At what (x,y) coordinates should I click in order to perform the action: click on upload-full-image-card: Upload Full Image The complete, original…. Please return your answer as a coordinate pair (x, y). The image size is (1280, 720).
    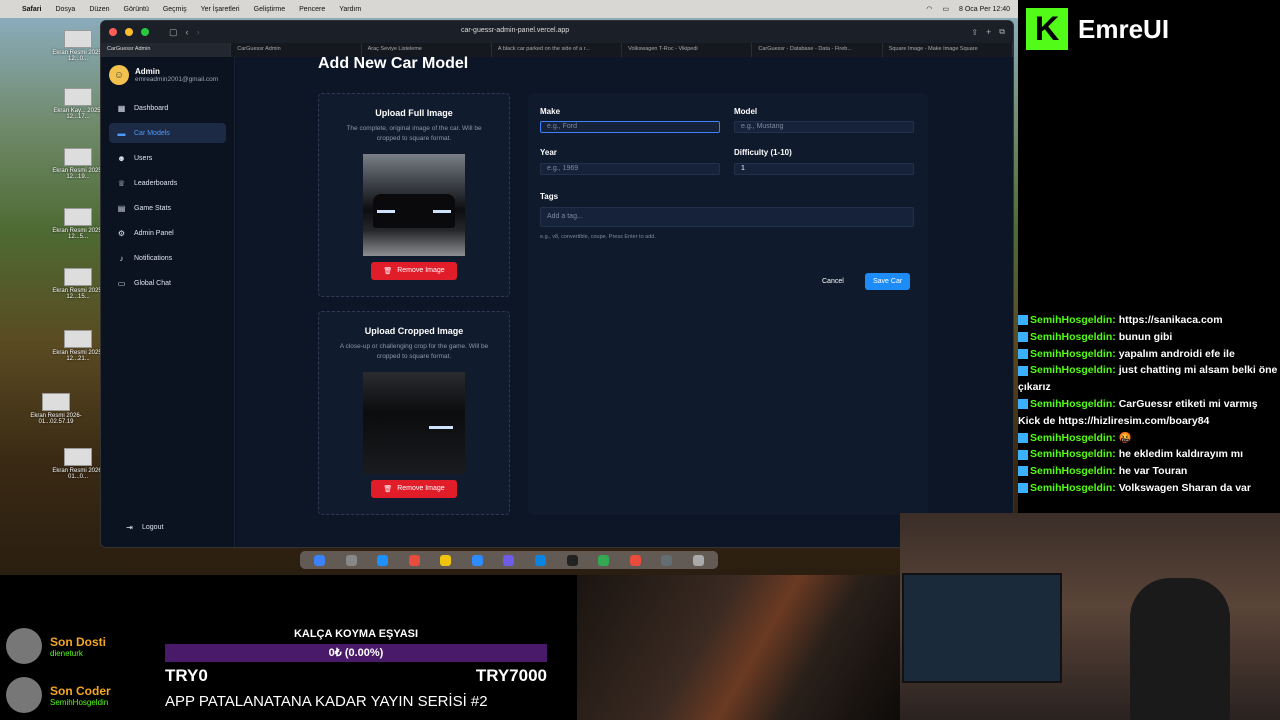
    Looking at the image, I should click on (414, 195).